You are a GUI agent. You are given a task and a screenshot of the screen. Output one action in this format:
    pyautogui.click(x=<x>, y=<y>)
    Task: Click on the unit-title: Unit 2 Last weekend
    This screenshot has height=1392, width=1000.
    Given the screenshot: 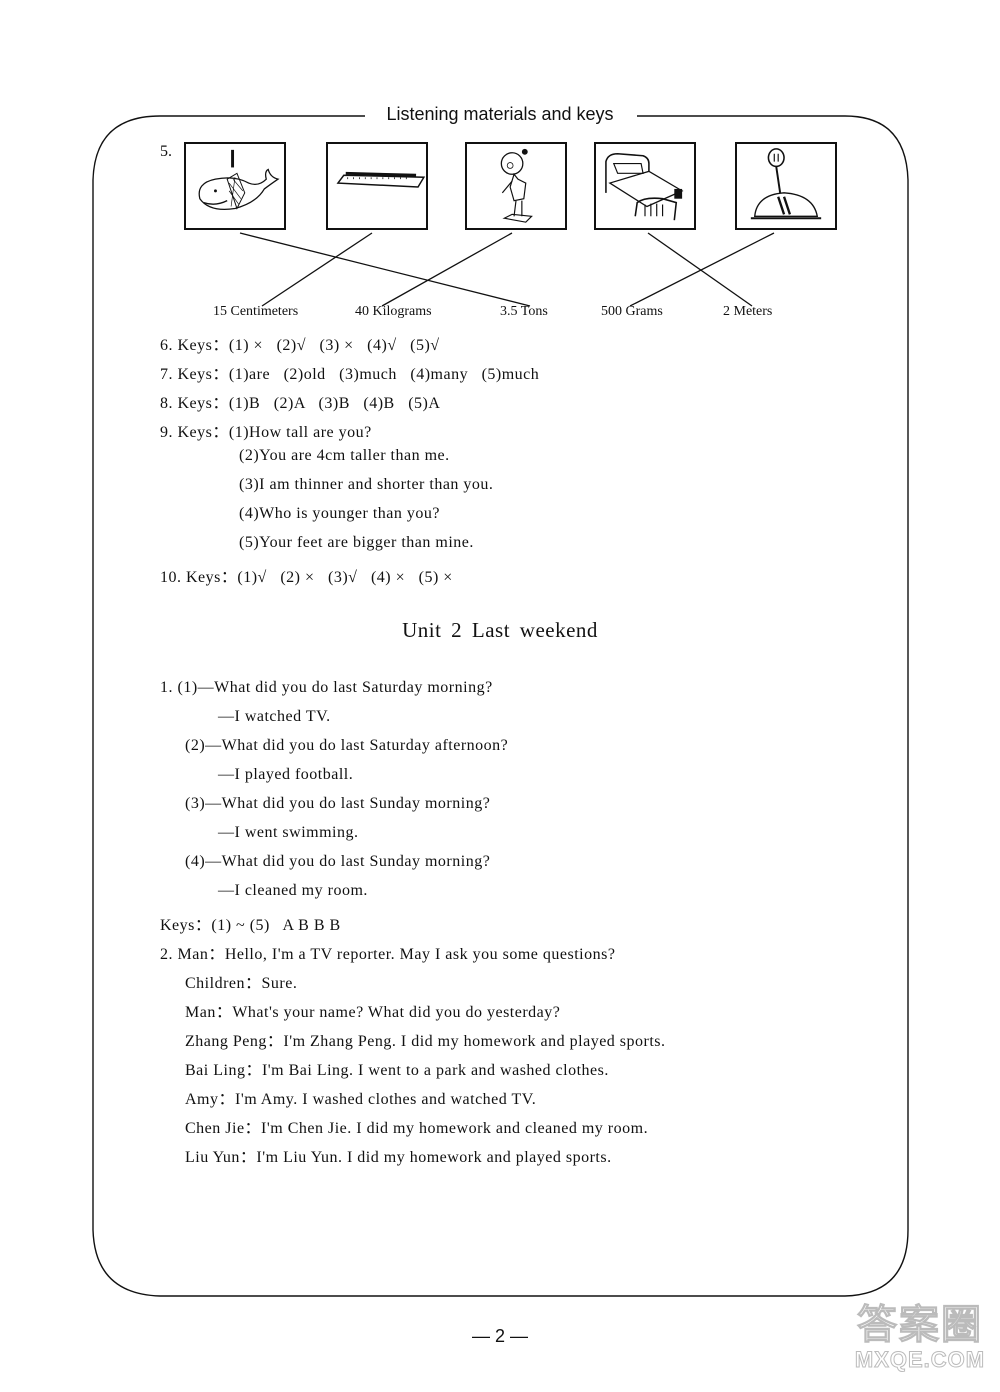 What is the action you would take?
    pyautogui.click(x=500, y=630)
    